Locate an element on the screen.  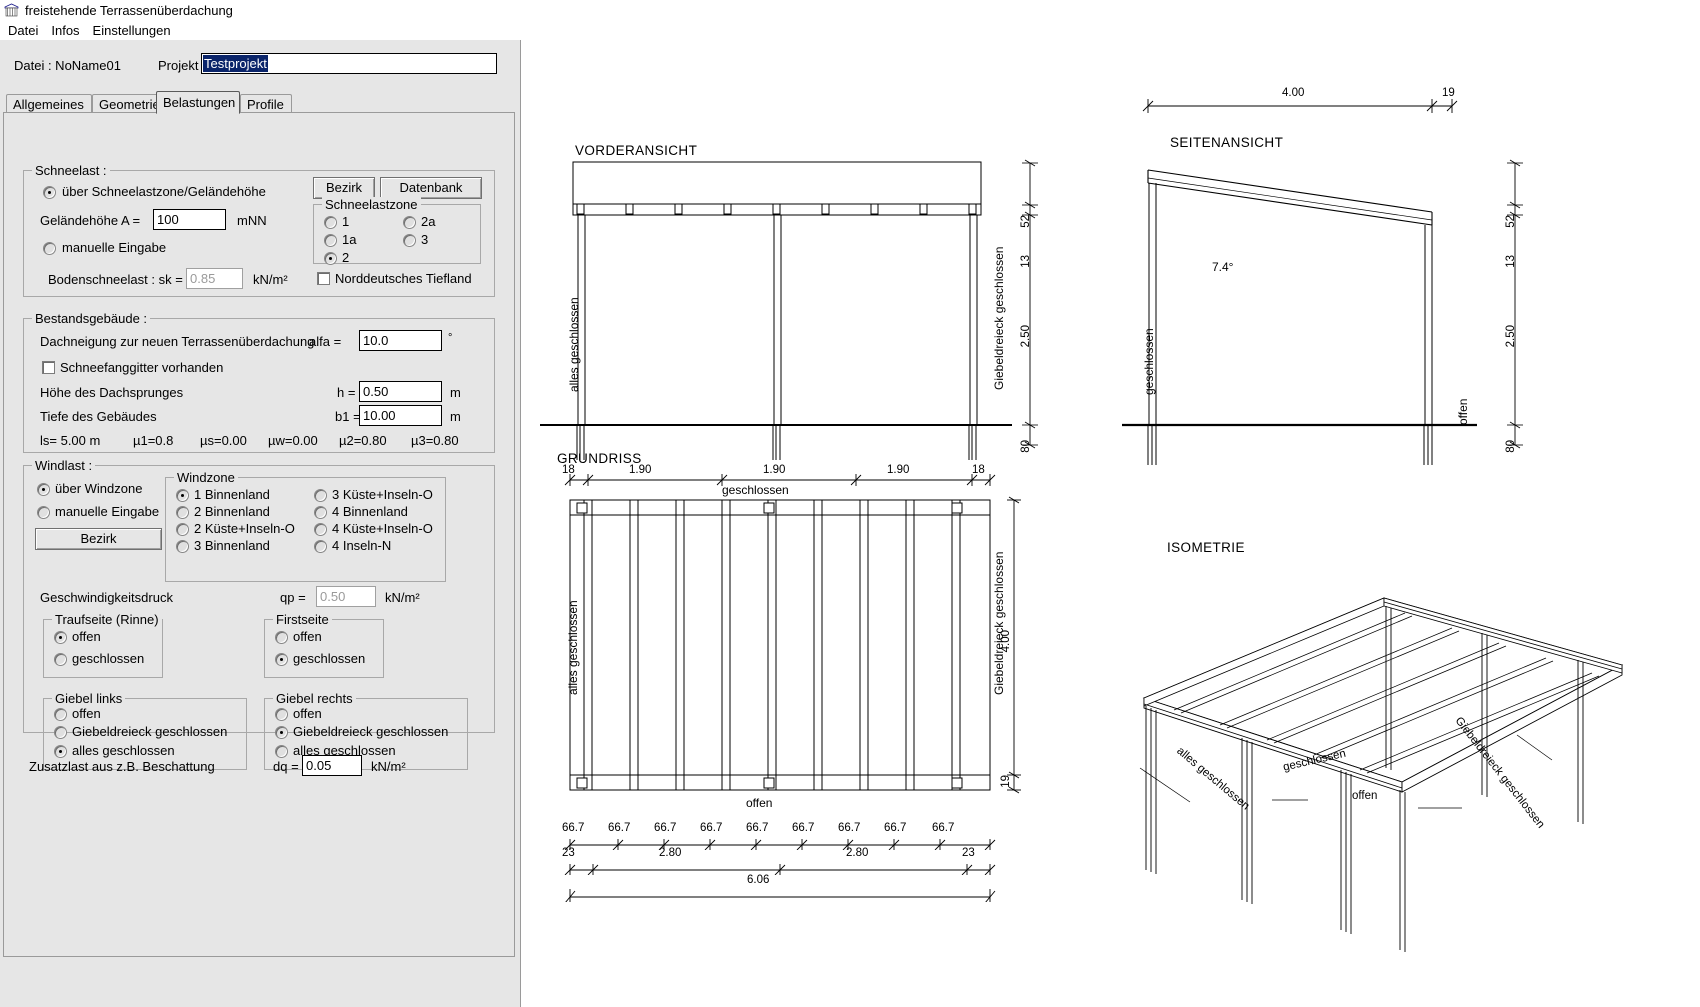
radio-windzone-2-binnenland is located at coordinates (182, 512).